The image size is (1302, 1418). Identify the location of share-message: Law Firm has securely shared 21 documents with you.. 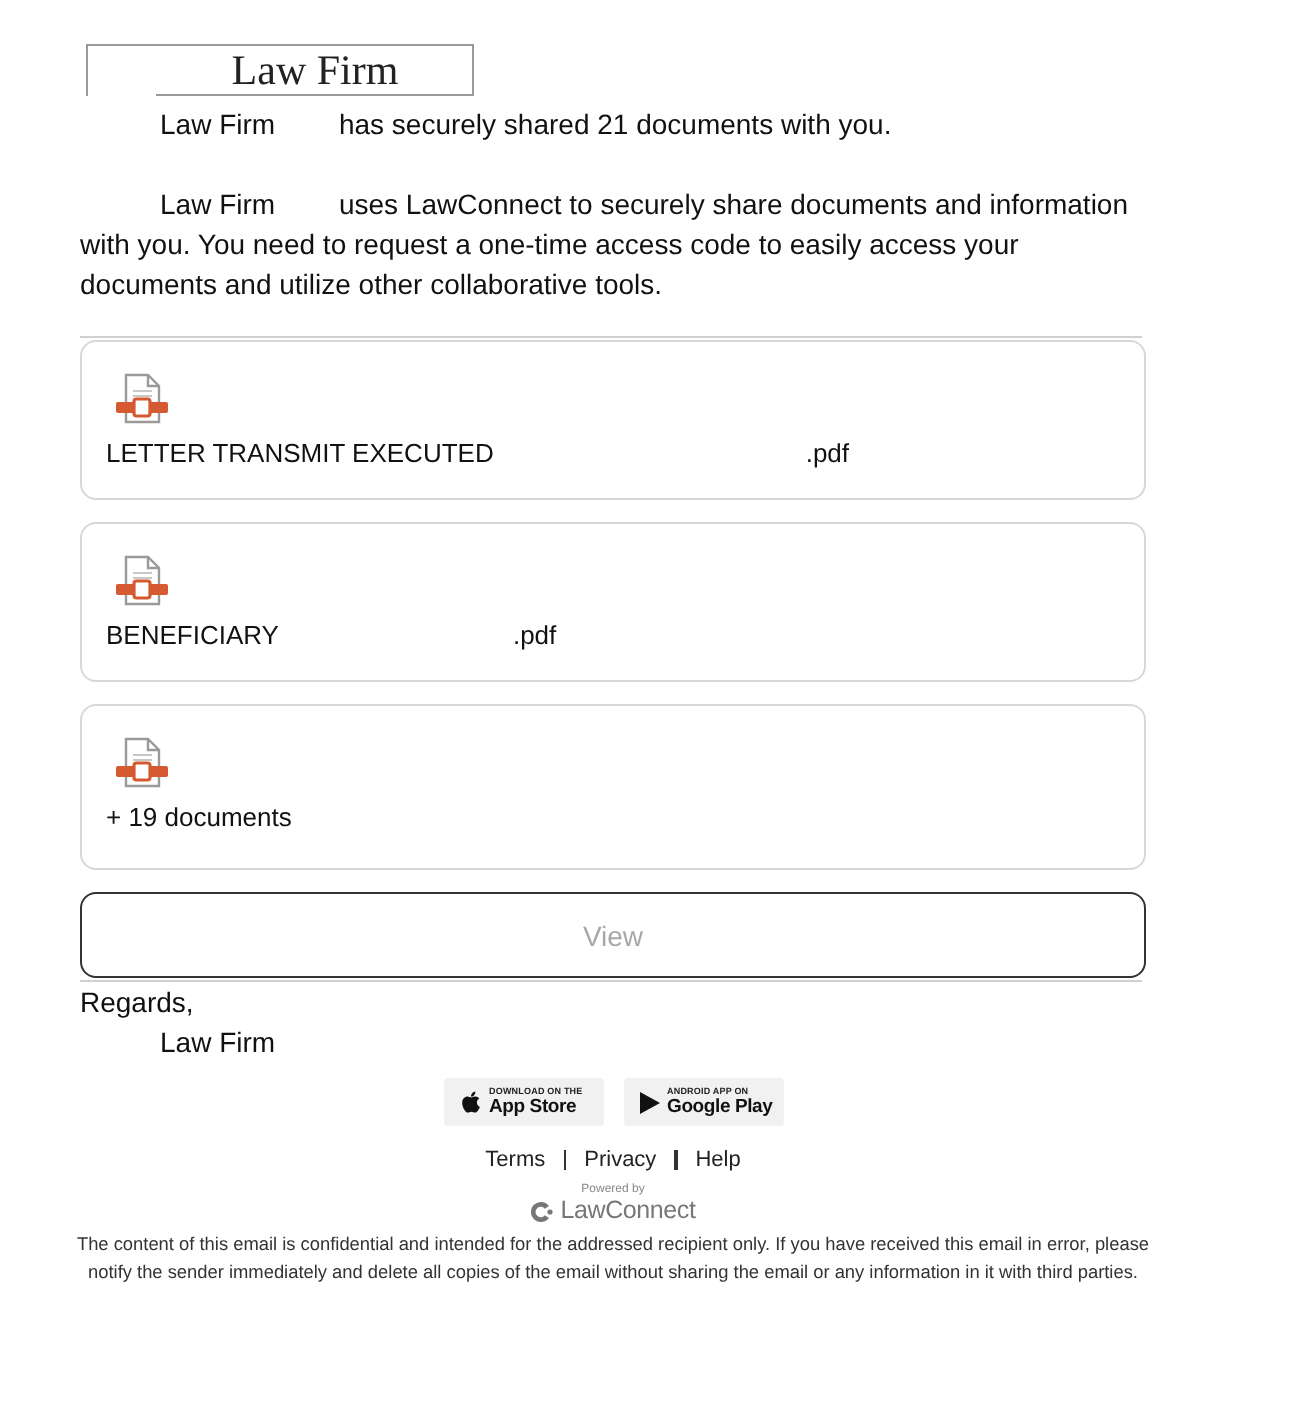
(526, 125).